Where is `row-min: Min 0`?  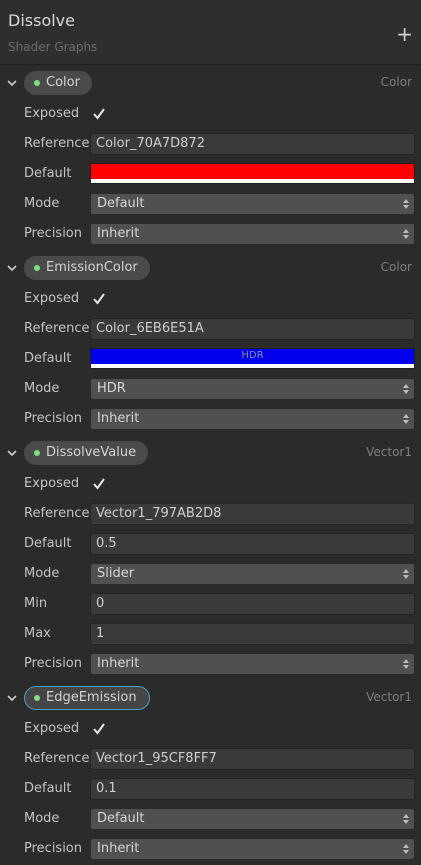 row-min: Min 0 is located at coordinates (210, 604).